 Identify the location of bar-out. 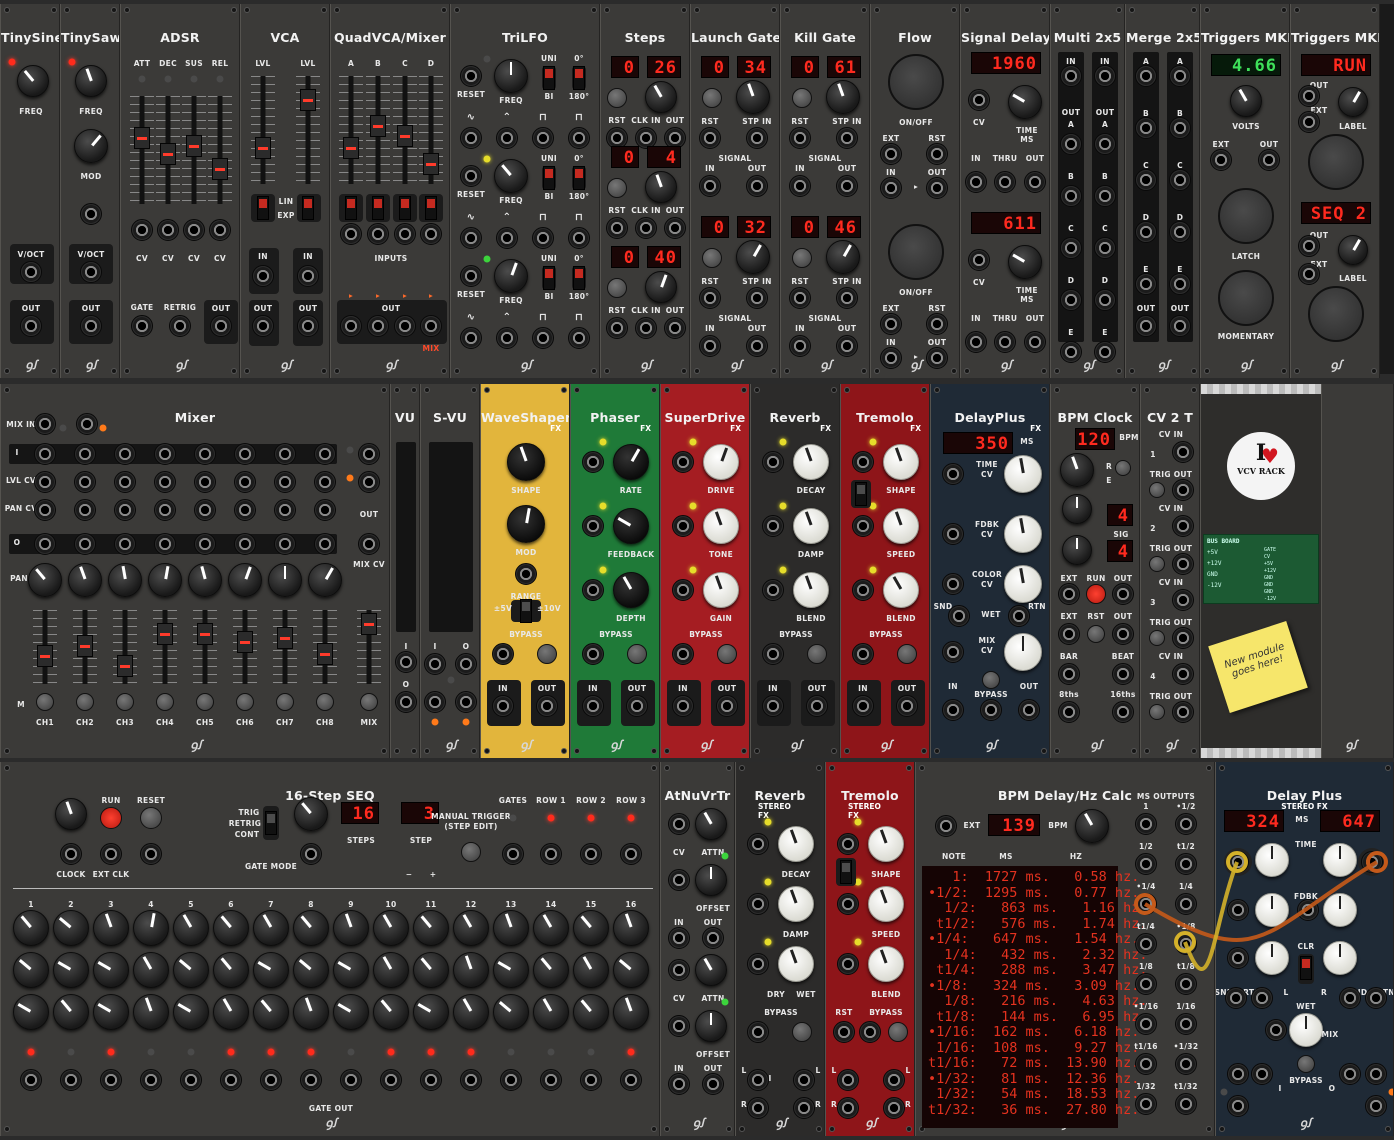
(1069, 674).